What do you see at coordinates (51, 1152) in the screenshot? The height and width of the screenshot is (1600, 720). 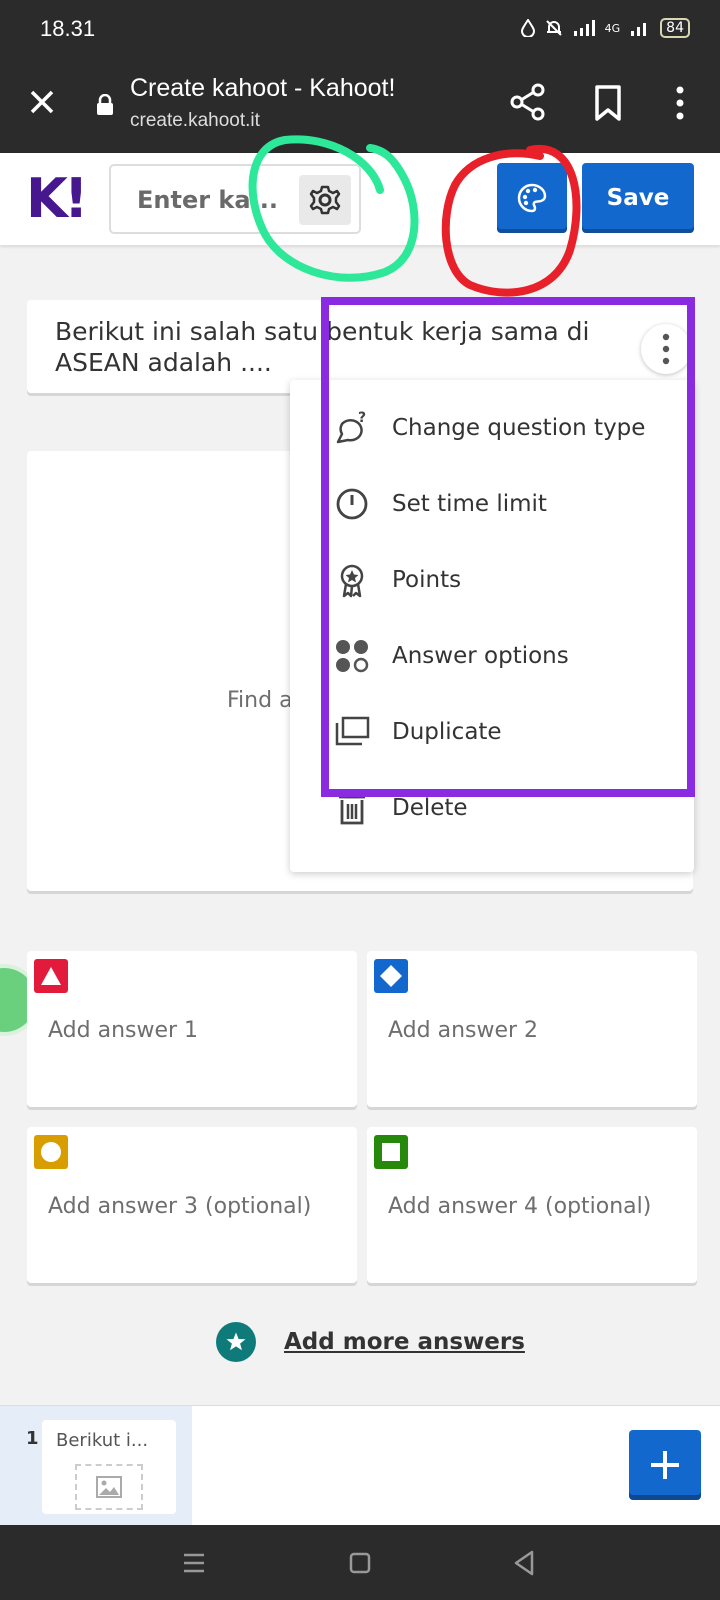 I see `circle-icon` at bounding box center [51, 1152].